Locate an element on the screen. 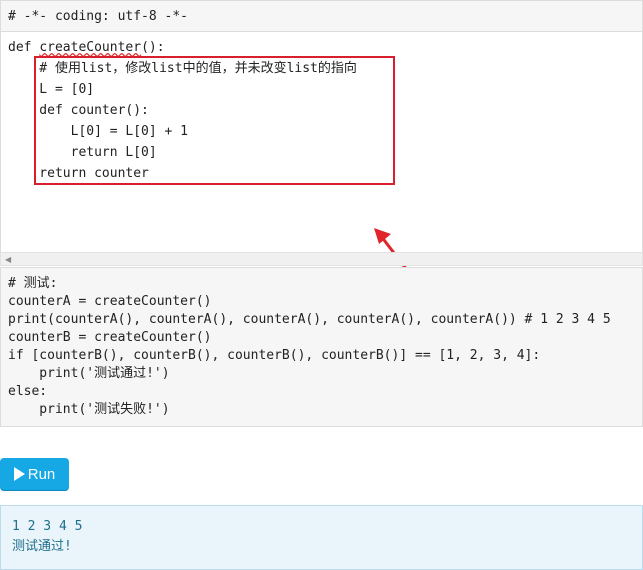 The height and width of the screenshot is (570, 643). test-line-7: else: is located at coordinates (28, 391).